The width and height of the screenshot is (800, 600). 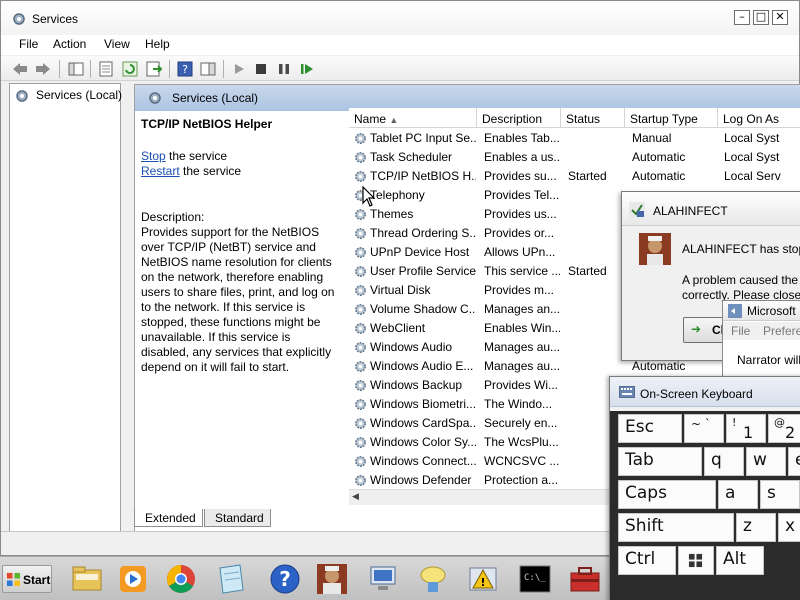 What do you see at coordinates (411, 347) in the screenshot?
I see `cell-name: Windows Audio` at bounding box center [411, 347].